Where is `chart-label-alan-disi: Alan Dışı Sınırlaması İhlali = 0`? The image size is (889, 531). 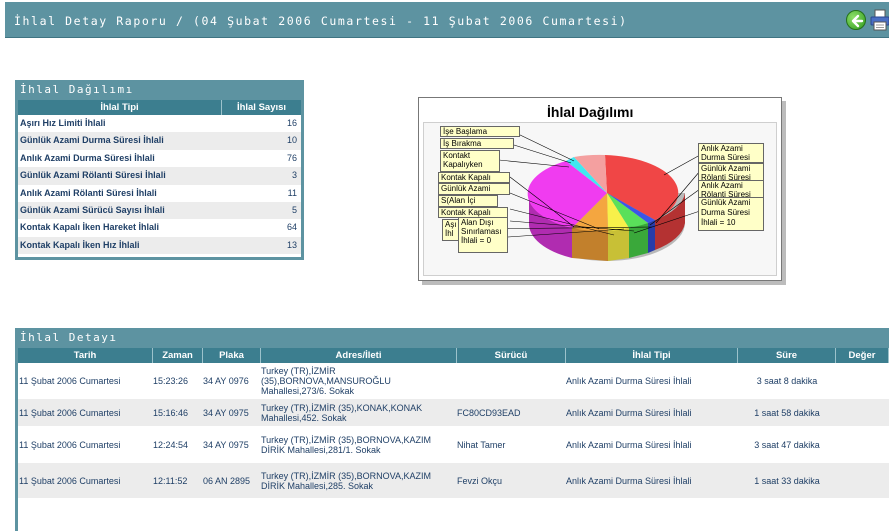
chart-label-alan-disi: Alan Dışı Sınırlaması İhlali = 0 is located at coordinates (483, 235).